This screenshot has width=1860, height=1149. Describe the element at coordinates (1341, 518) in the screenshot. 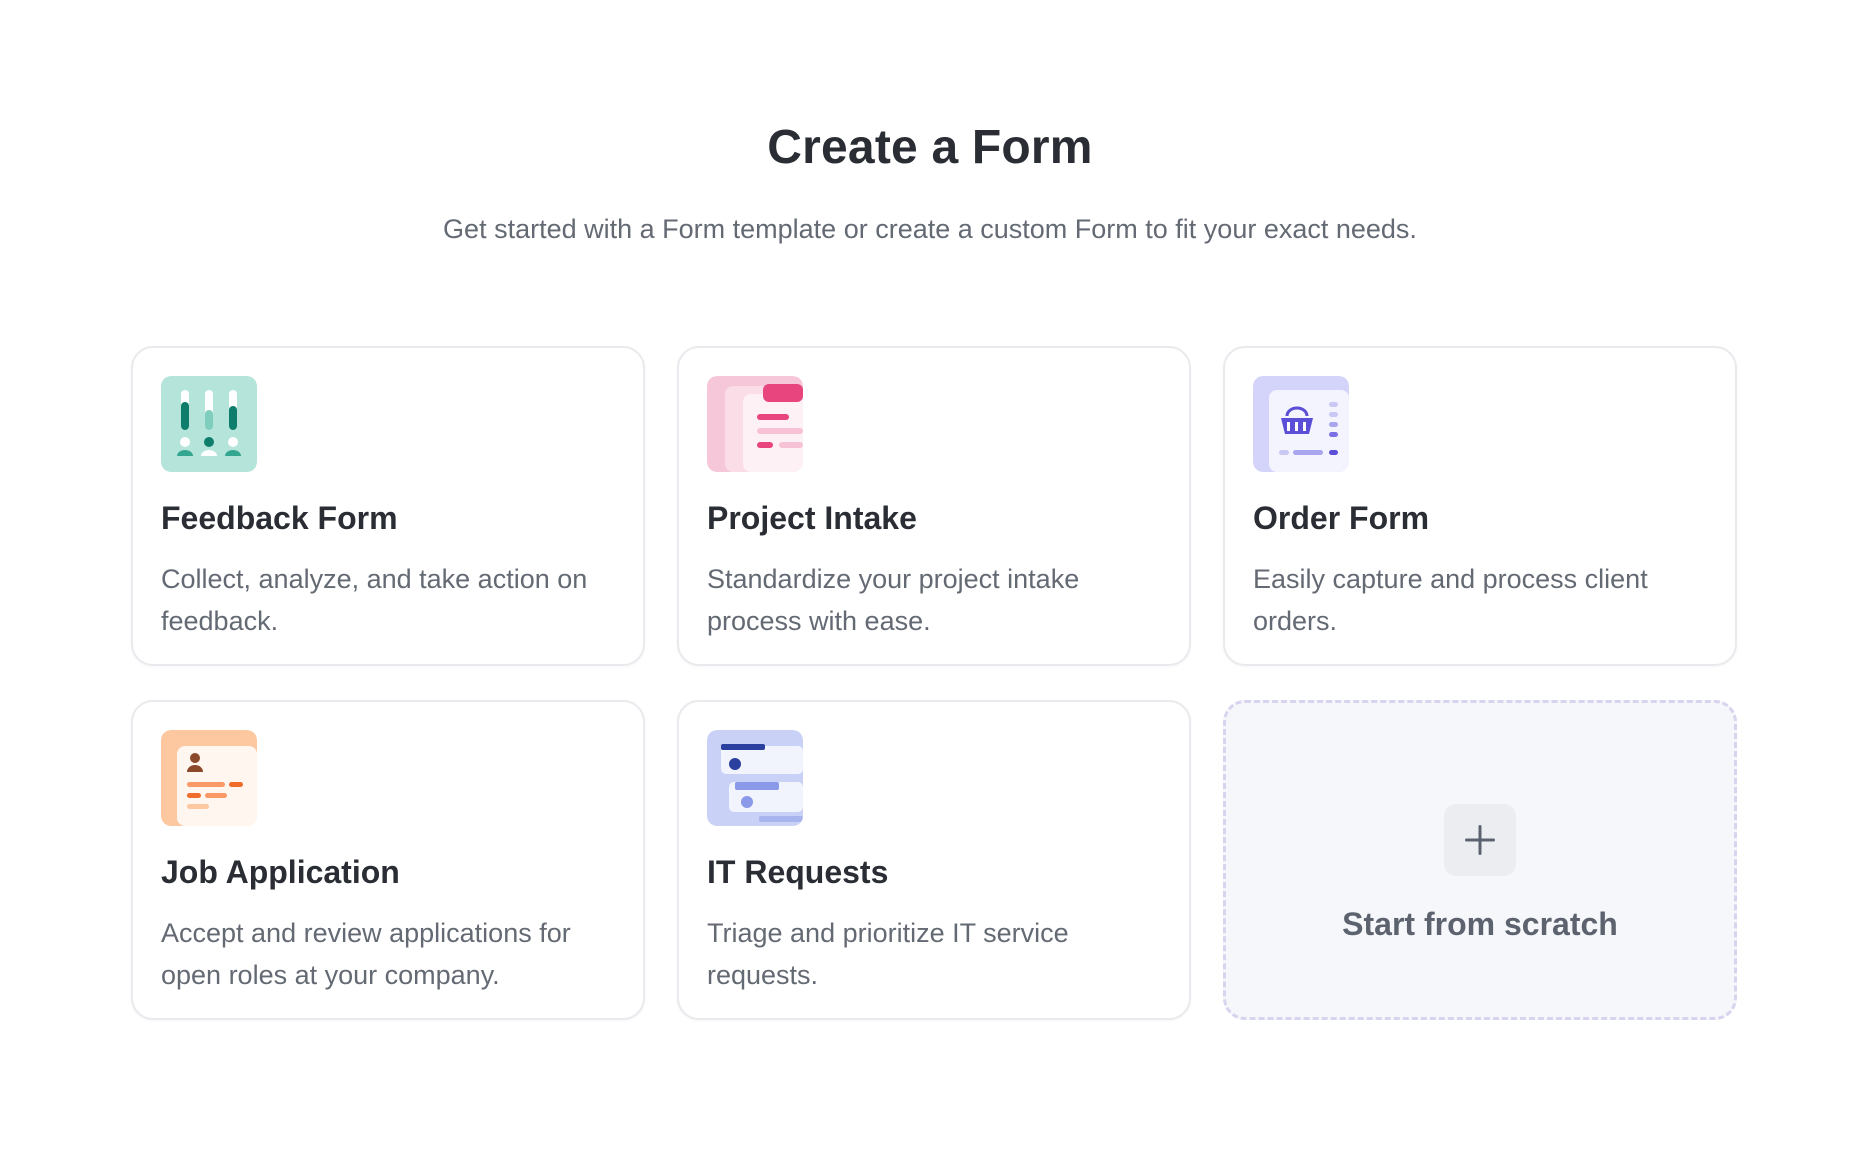

I see `card-title: Order Form` at that location.